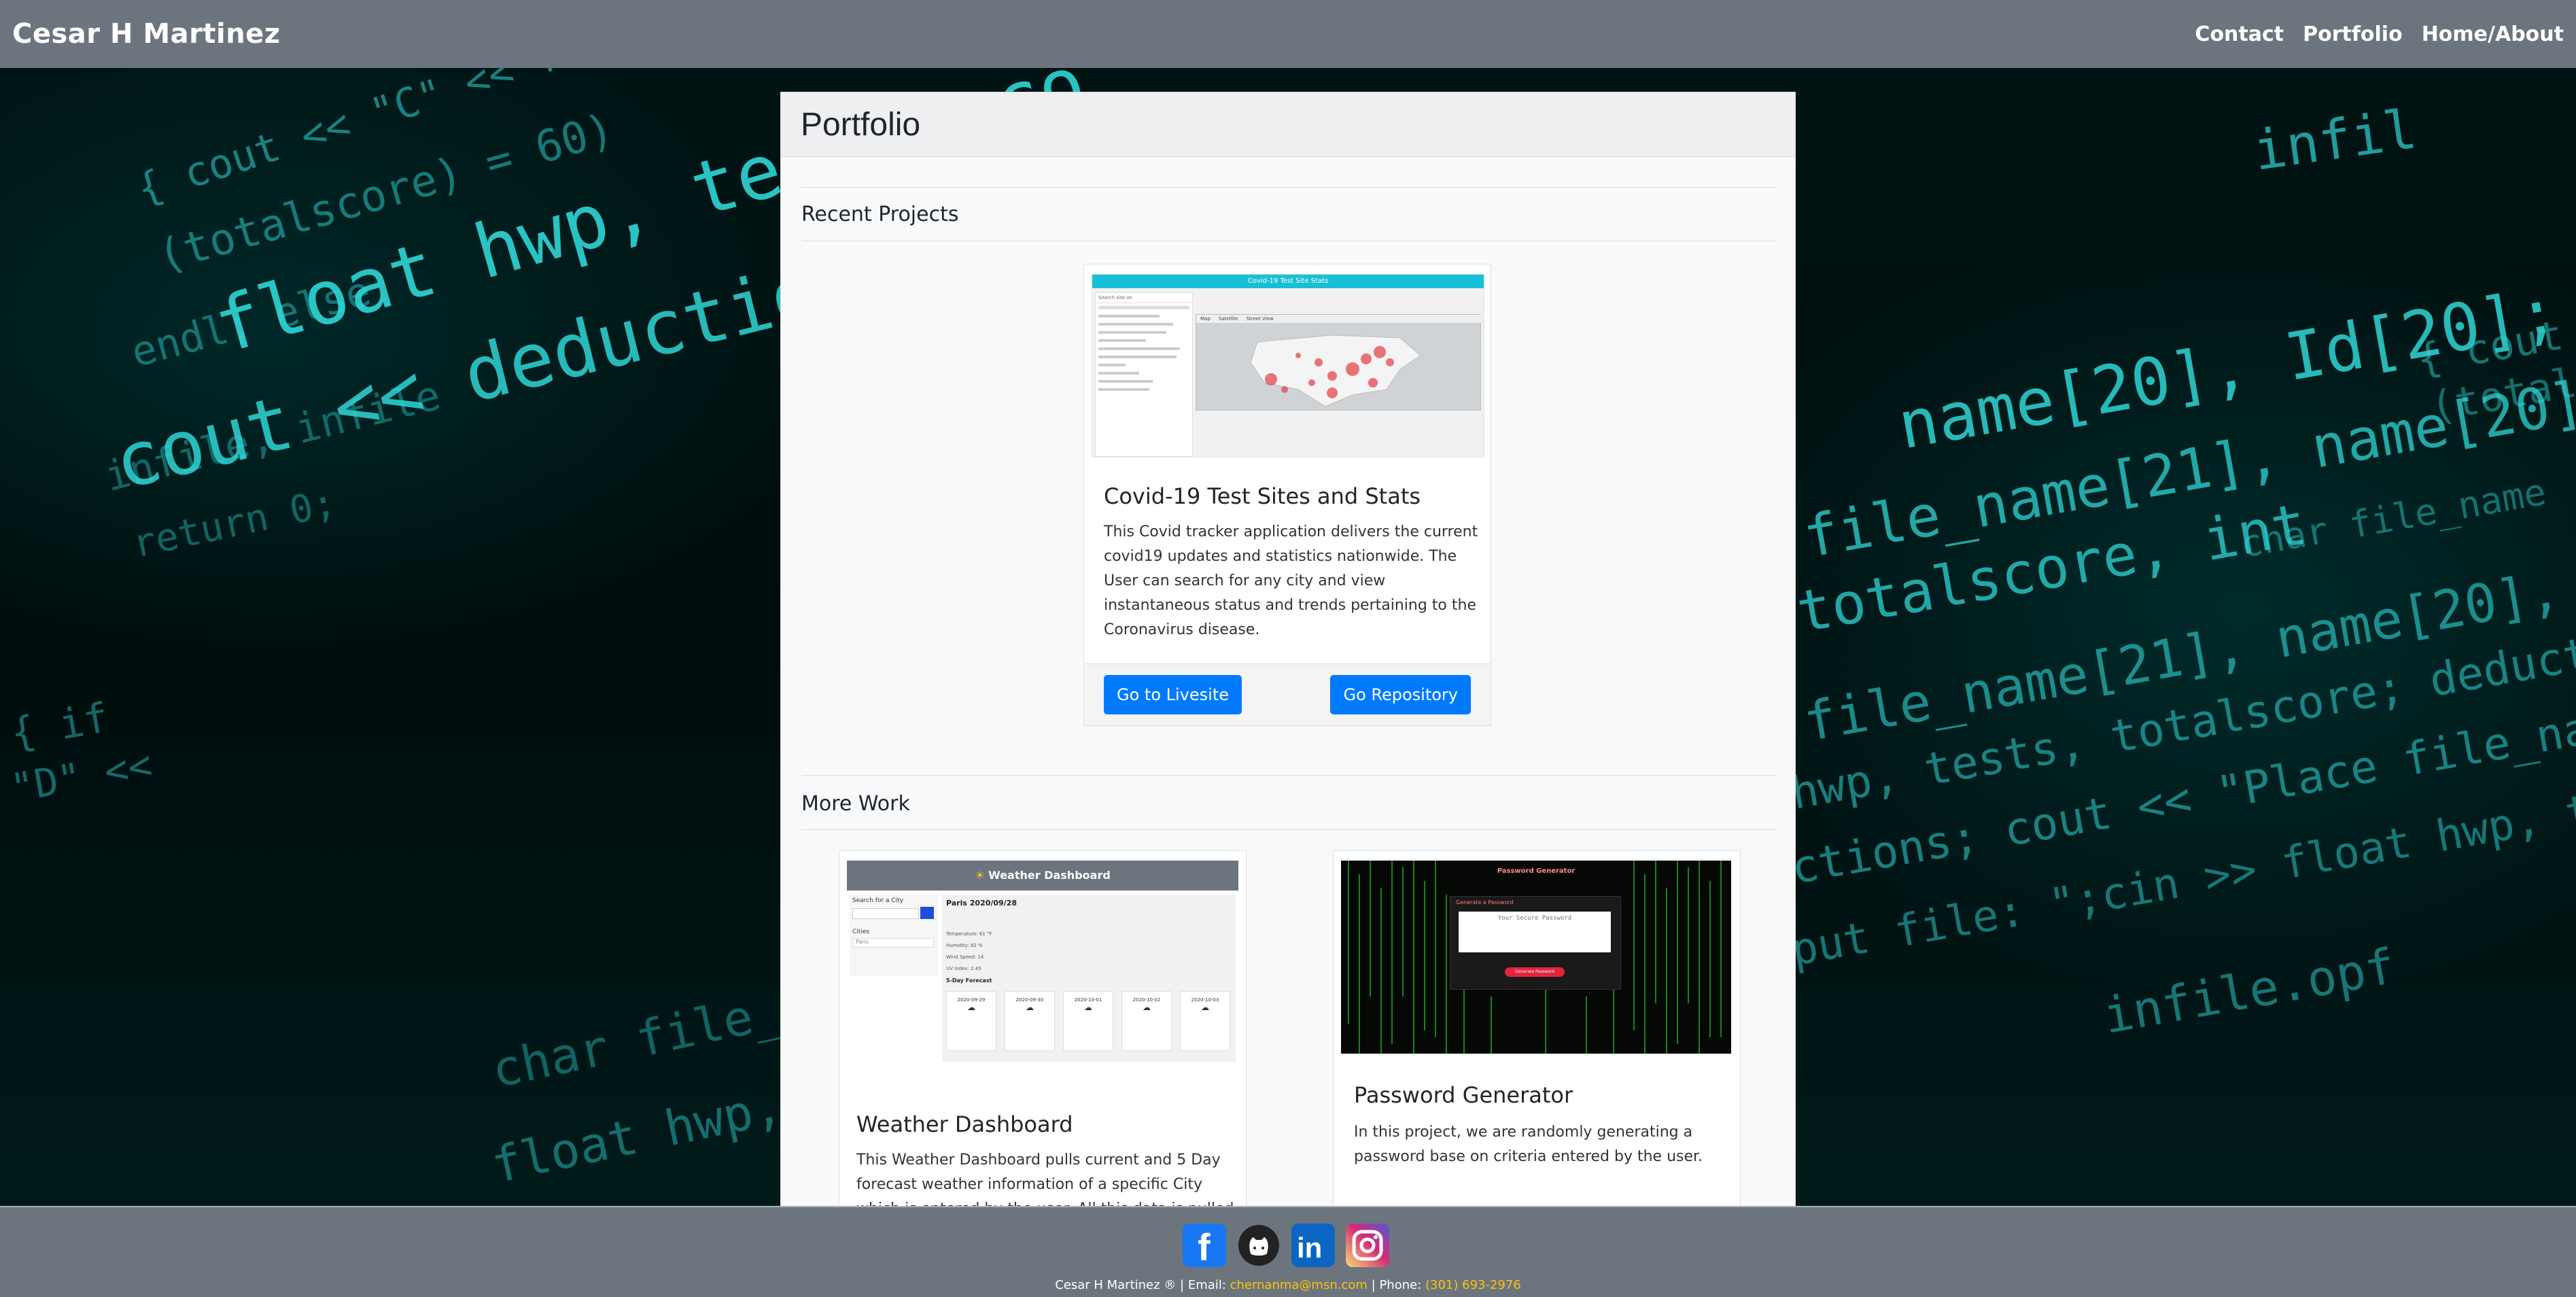 This screenshot has height=1297, width=2576. What do you see at coordinates (2249, 991) in the screenshot?
I see `code-fragment: infile.opf` at bounding box center [2249, 991].